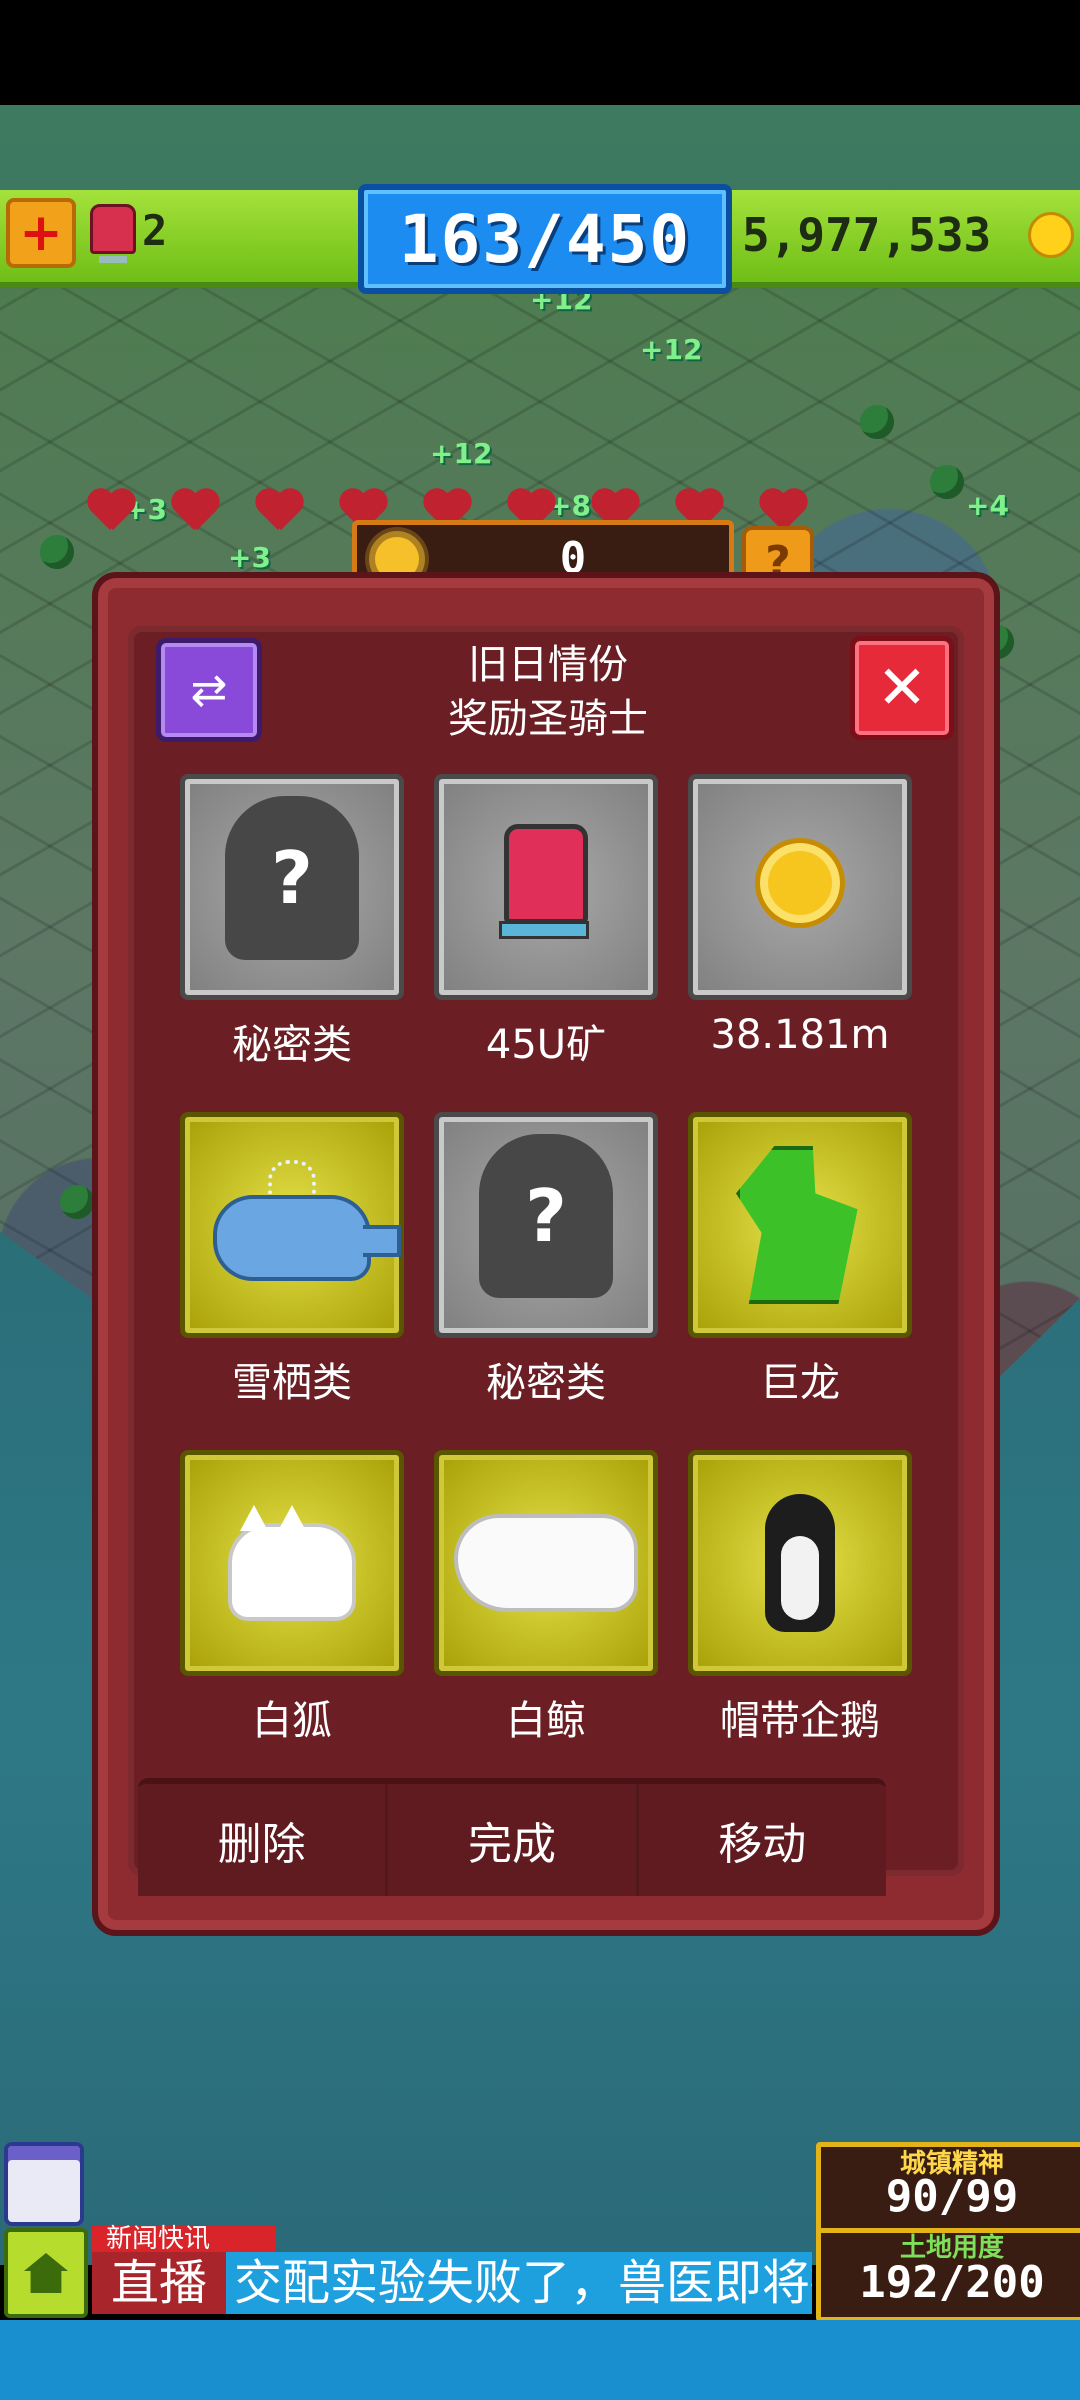 The image size is (1080, 2400). I want to click on land-usage-panel: 土地用度 192/200, so click(948, 2275).